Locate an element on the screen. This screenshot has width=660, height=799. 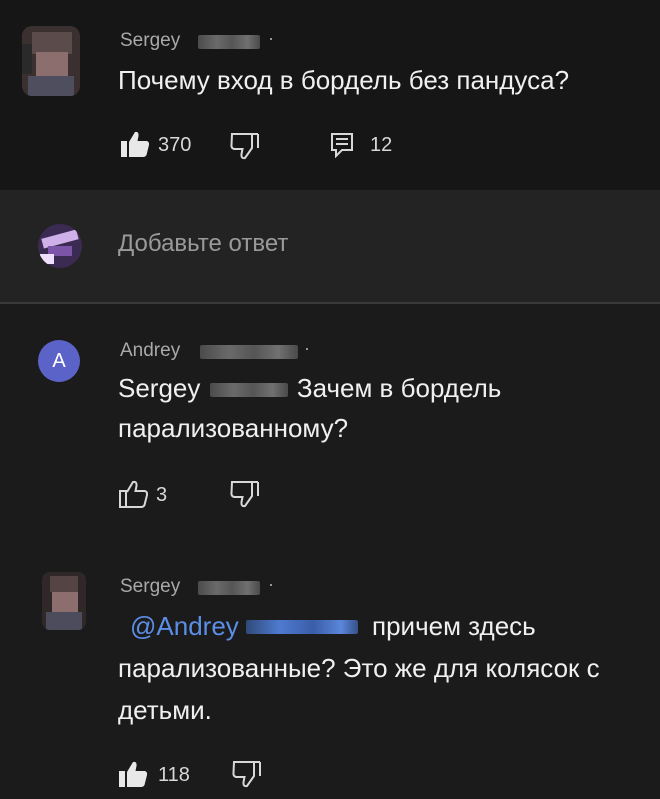
reply-icon is located at coordinates (342, 145).